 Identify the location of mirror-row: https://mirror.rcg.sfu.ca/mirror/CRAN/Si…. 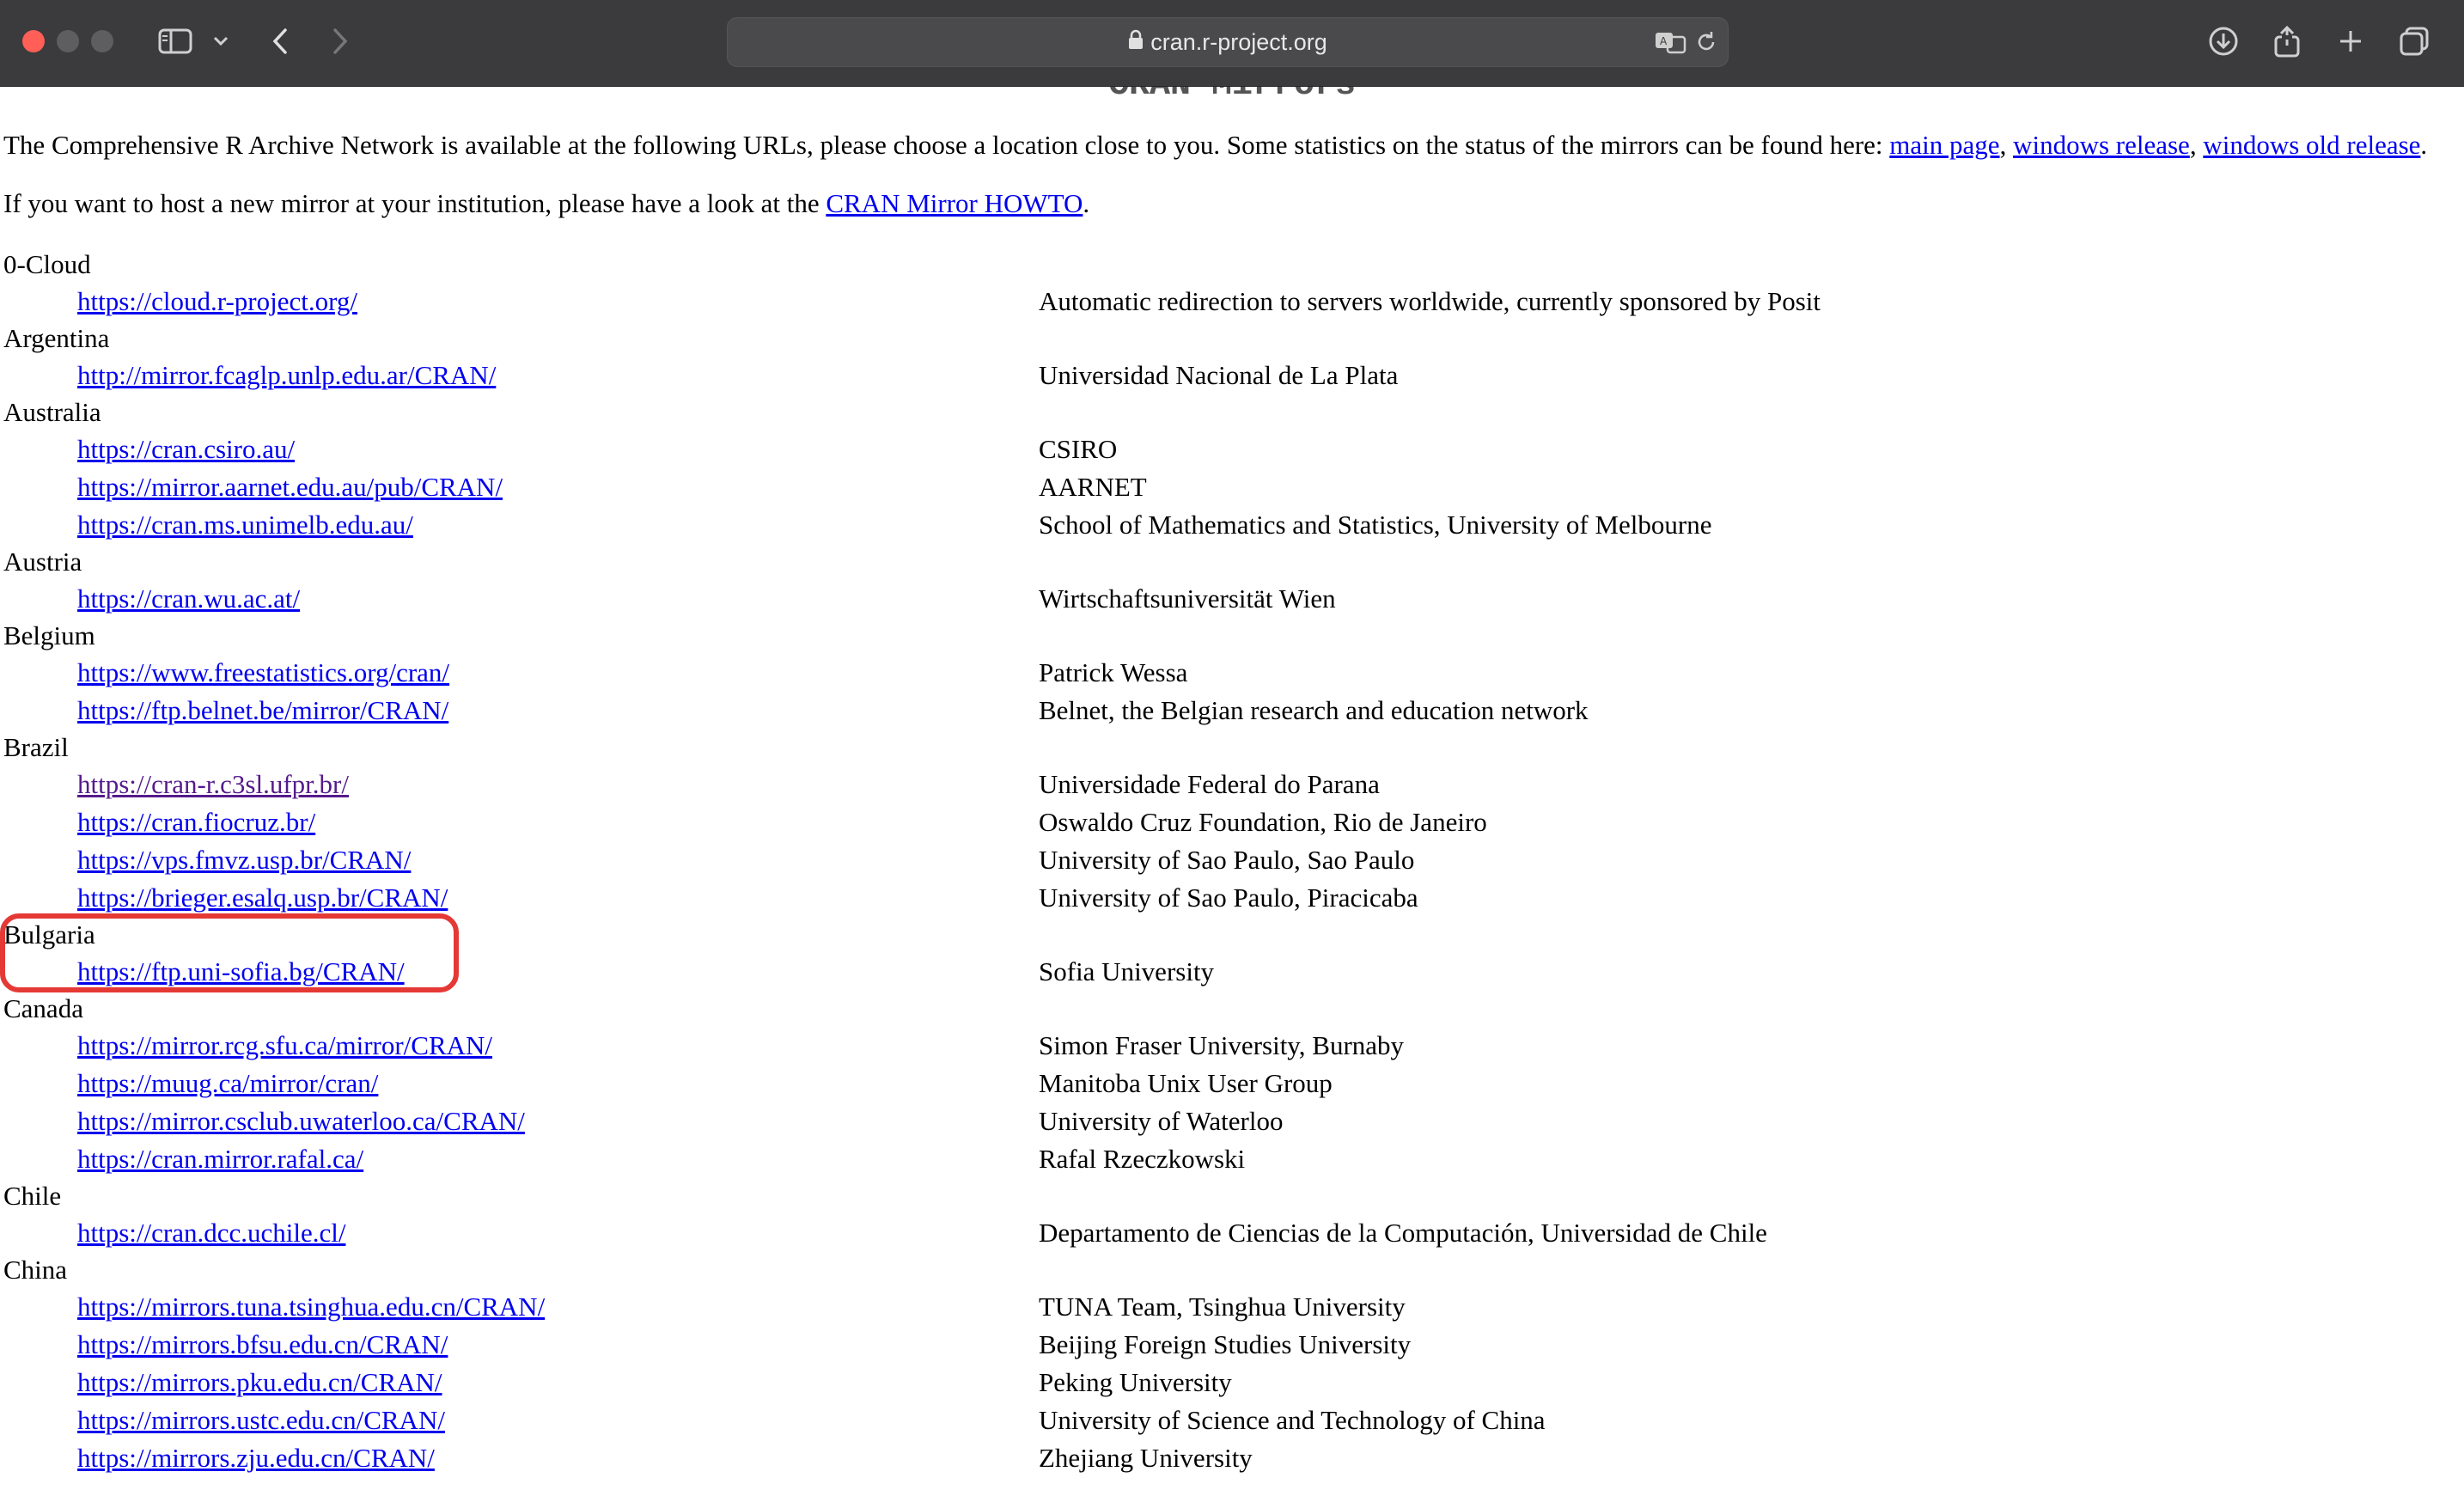
(1223, 1046).